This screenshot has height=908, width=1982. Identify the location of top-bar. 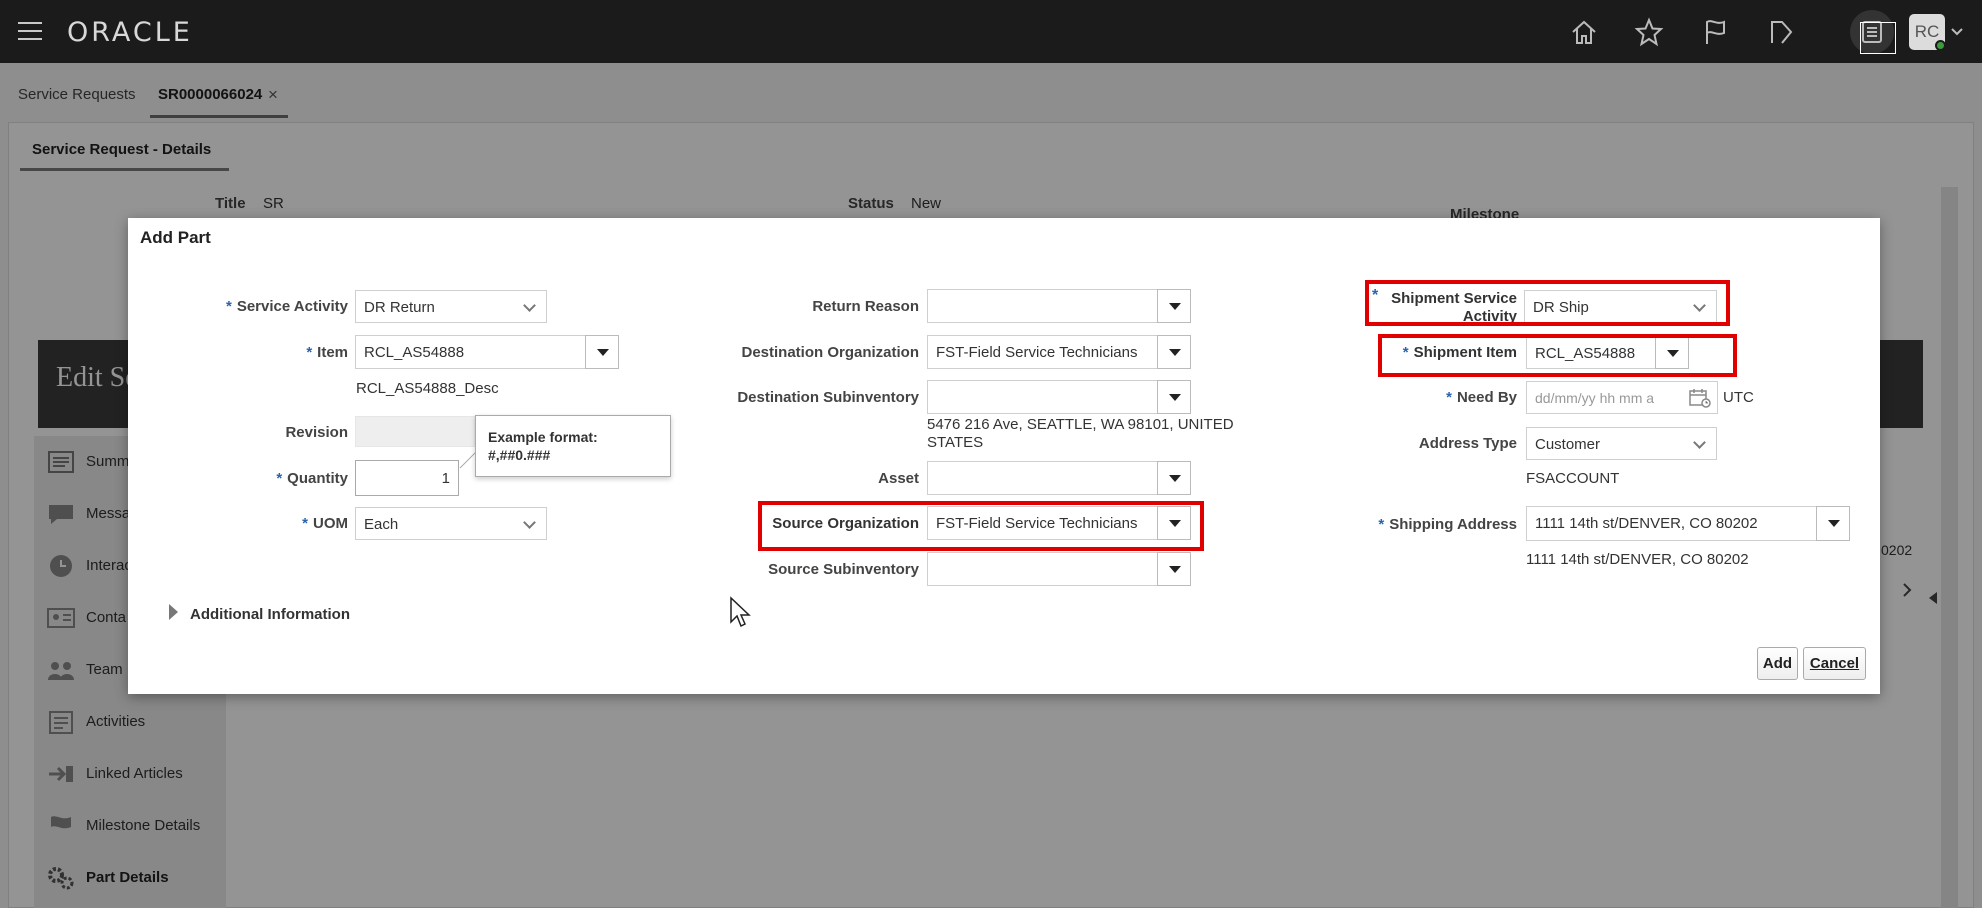
(991, 31).